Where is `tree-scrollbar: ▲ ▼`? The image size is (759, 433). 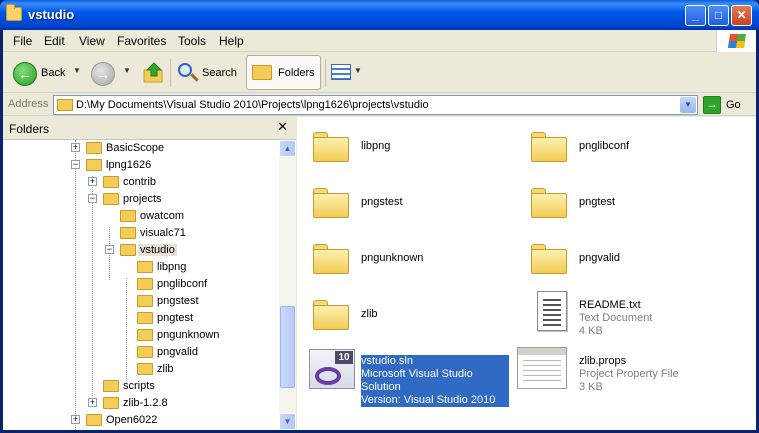 tree-scrollbar: ▲ ▼ is located at coordinates (287, 285).